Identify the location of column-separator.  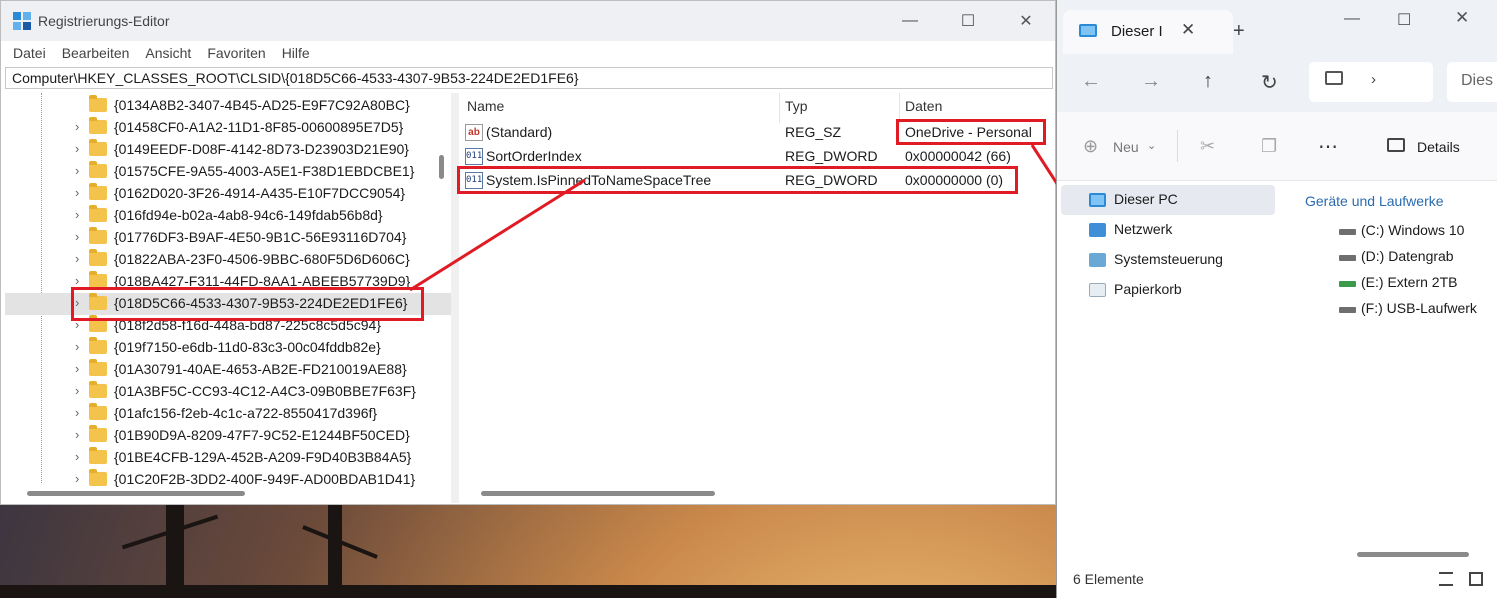
(779, 108).